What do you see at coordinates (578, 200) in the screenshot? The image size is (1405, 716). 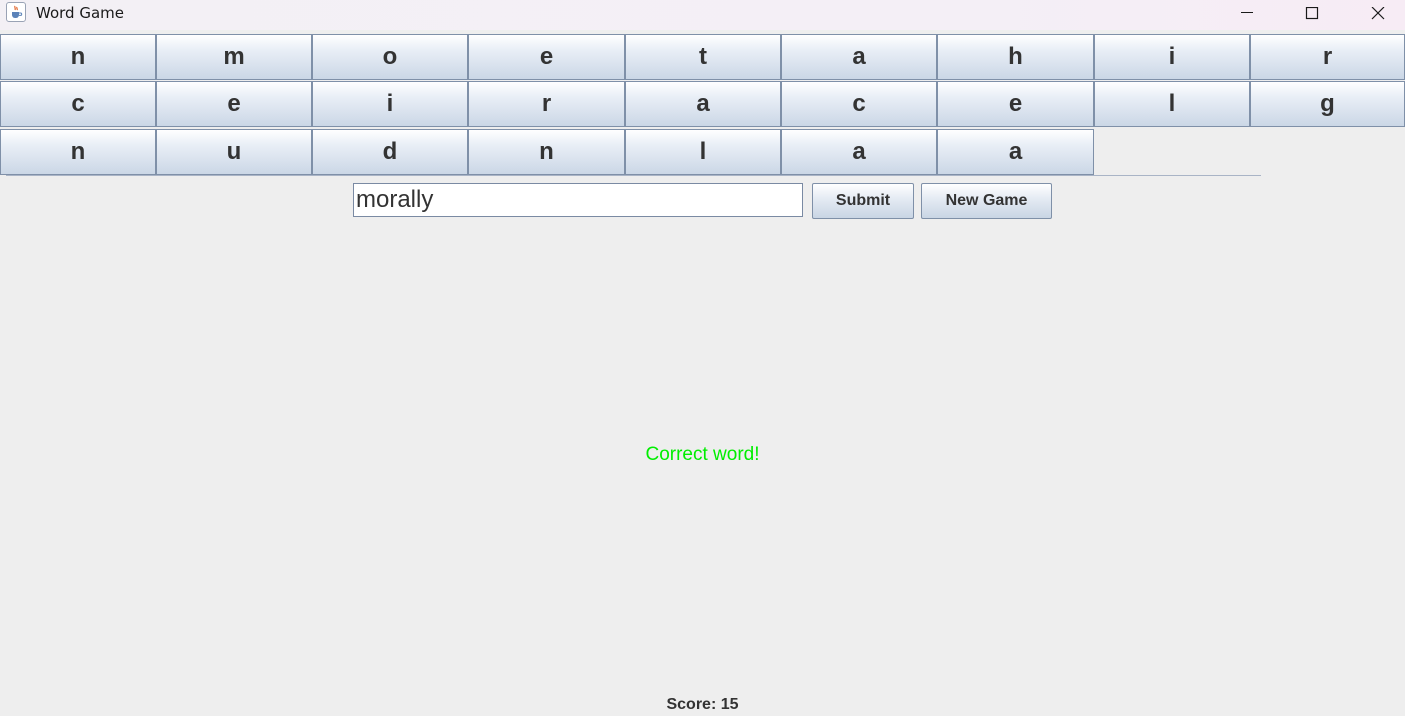 I see `word-input` at bounding box center [578, 200].